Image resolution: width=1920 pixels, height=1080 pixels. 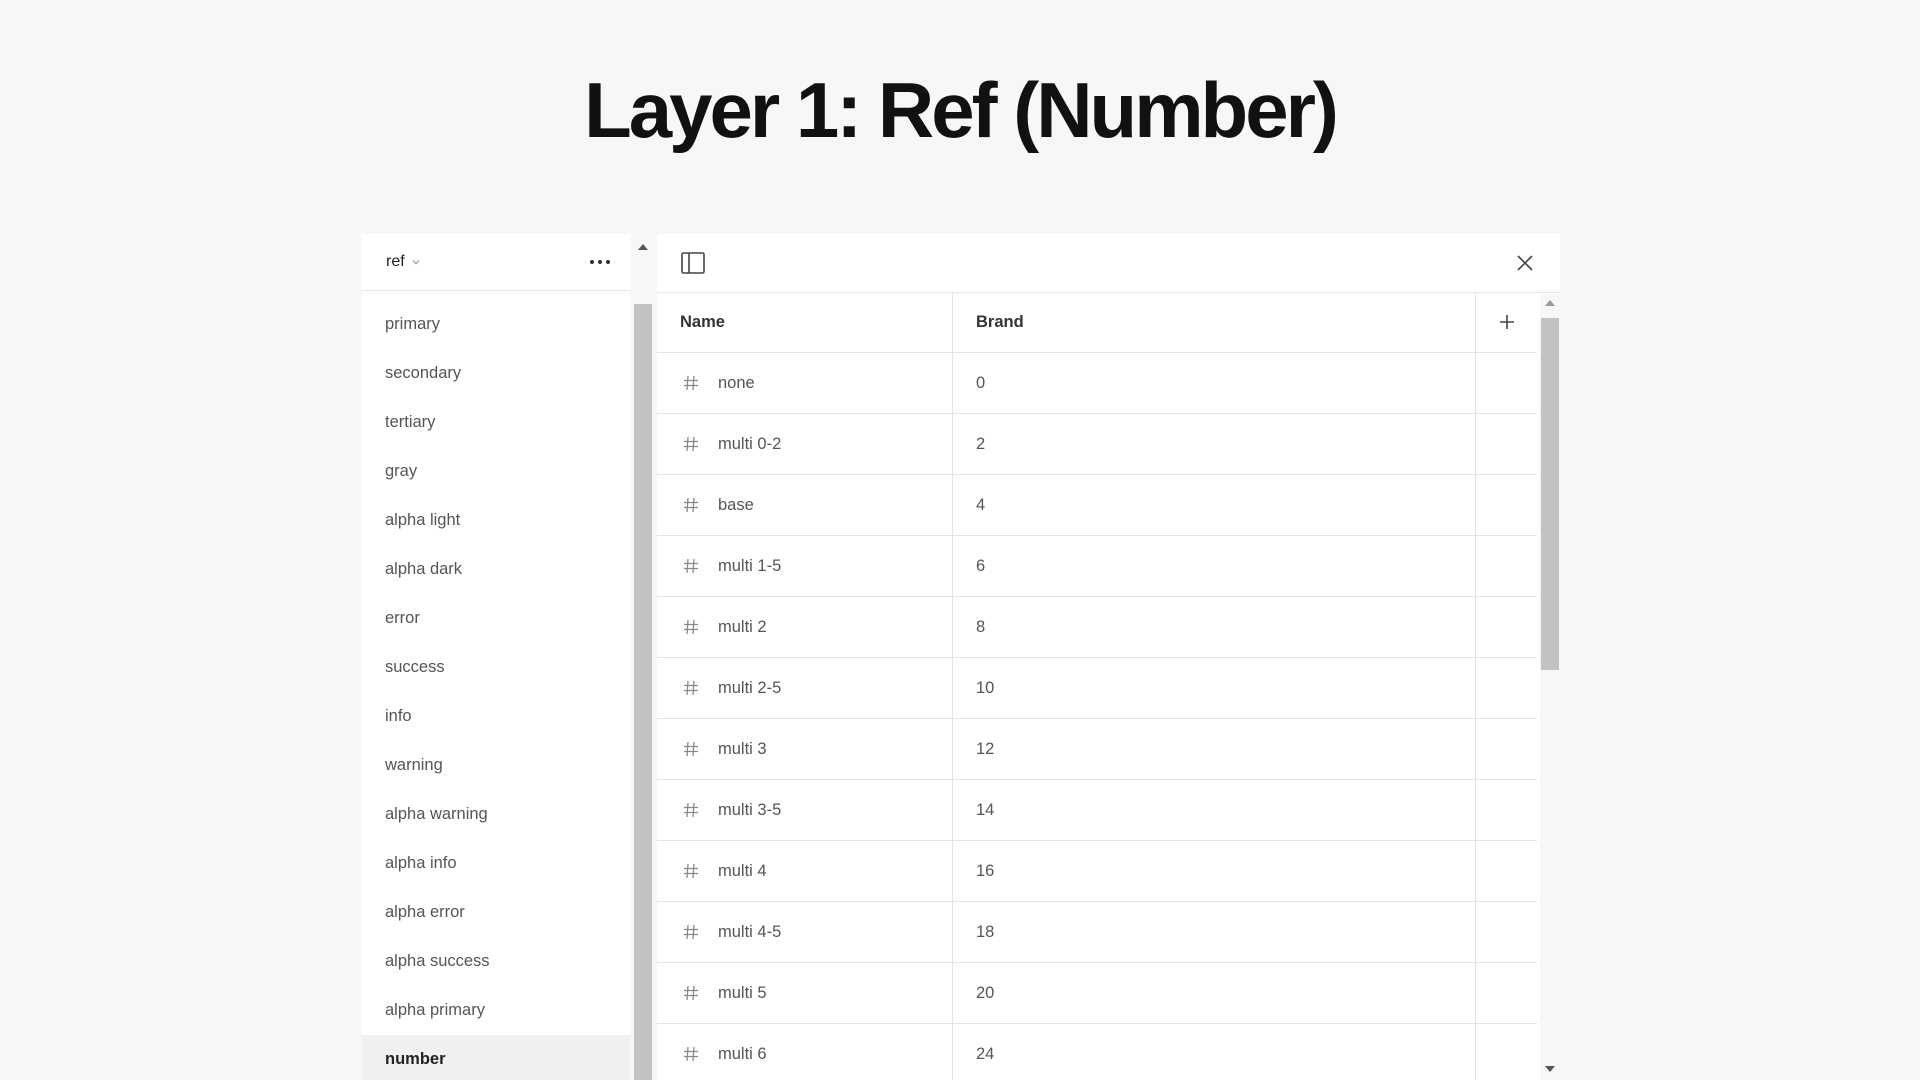 I want to click on sidebar-group-item: alpha primary, so click(x=496, y=1010).